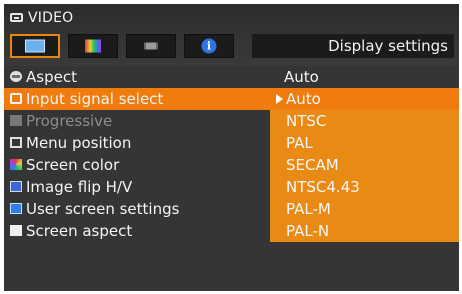  Describe the element at coordinates (69, 121) in the screenshot. I see `menu-item-label: Progressive` at that location.